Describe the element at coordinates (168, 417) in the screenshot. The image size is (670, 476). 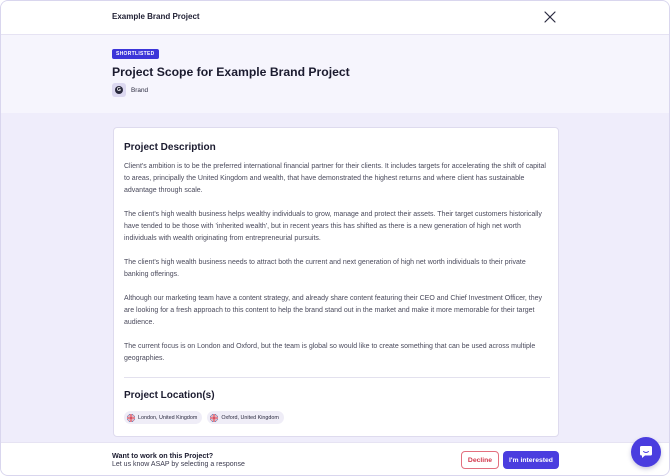
I see `location-label: London, United Kingdom` at that location.